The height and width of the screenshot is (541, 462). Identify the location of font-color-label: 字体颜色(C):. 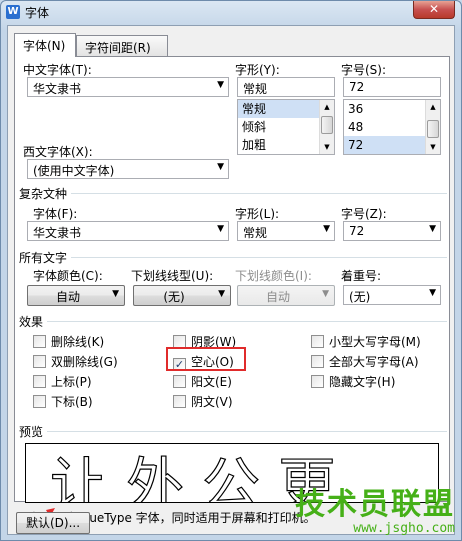
(68, 276).